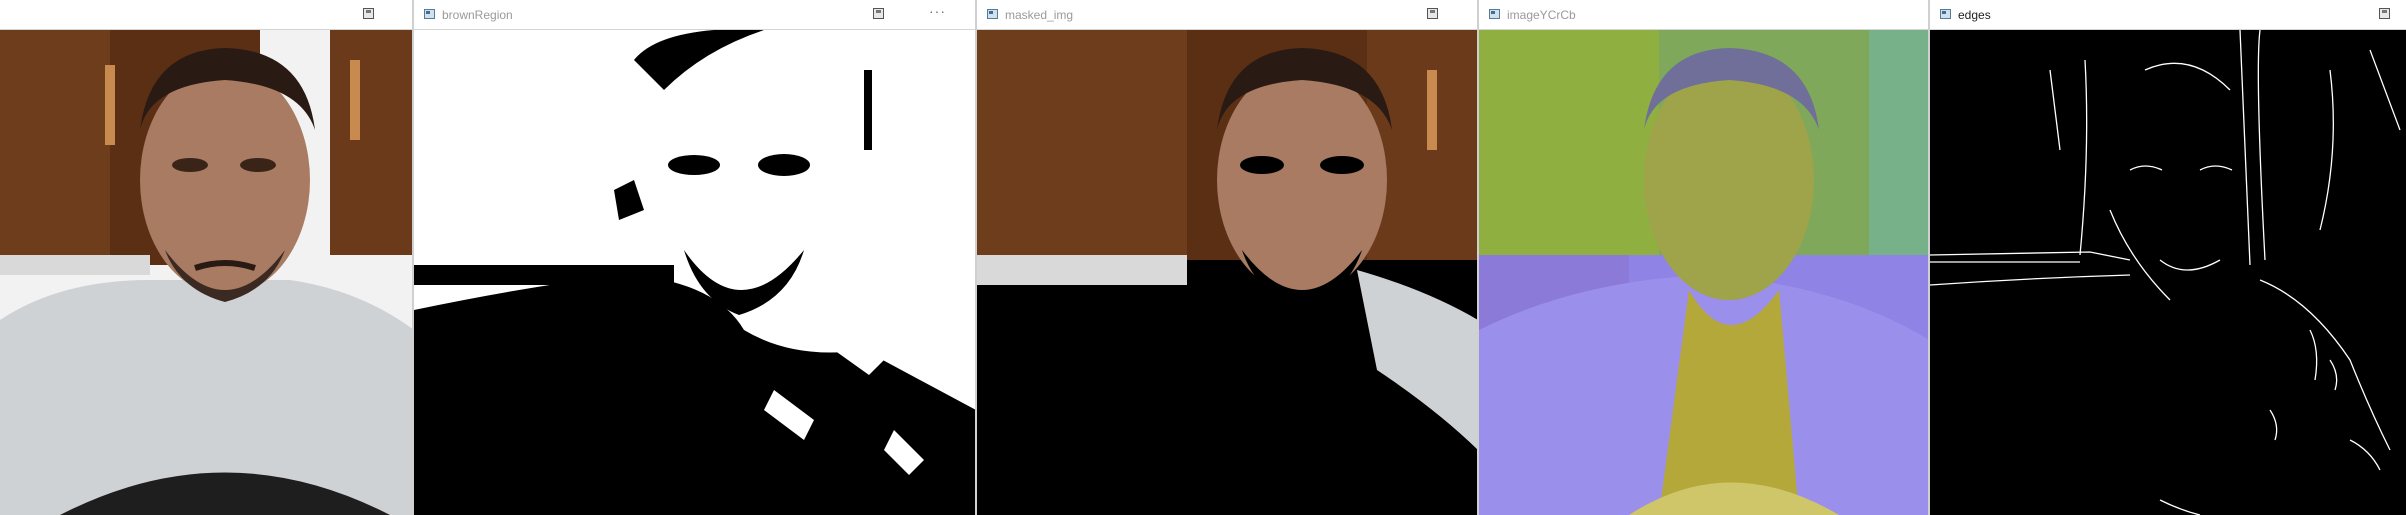  I want to click on window-masked-img-titlebar: masked_img, so click(1227, 15).